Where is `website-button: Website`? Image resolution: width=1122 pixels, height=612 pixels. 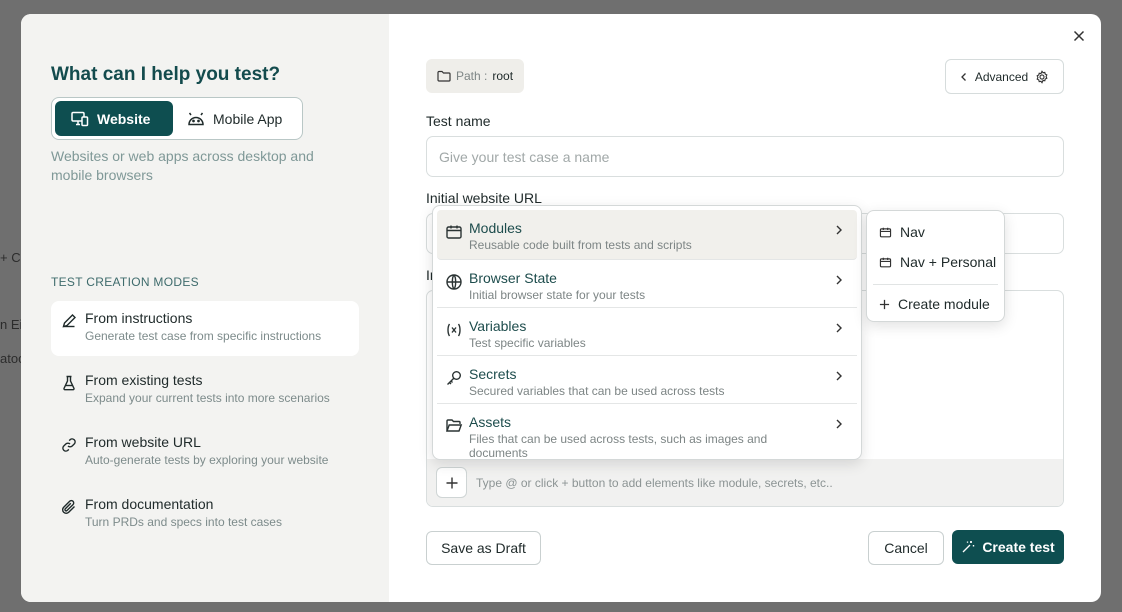 website-button: Website is located at coordinates (114, 118).